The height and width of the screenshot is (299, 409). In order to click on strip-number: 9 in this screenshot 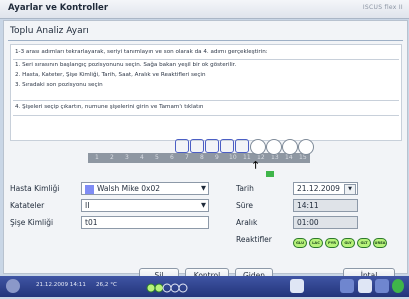, I will do `click(217, 157)`.